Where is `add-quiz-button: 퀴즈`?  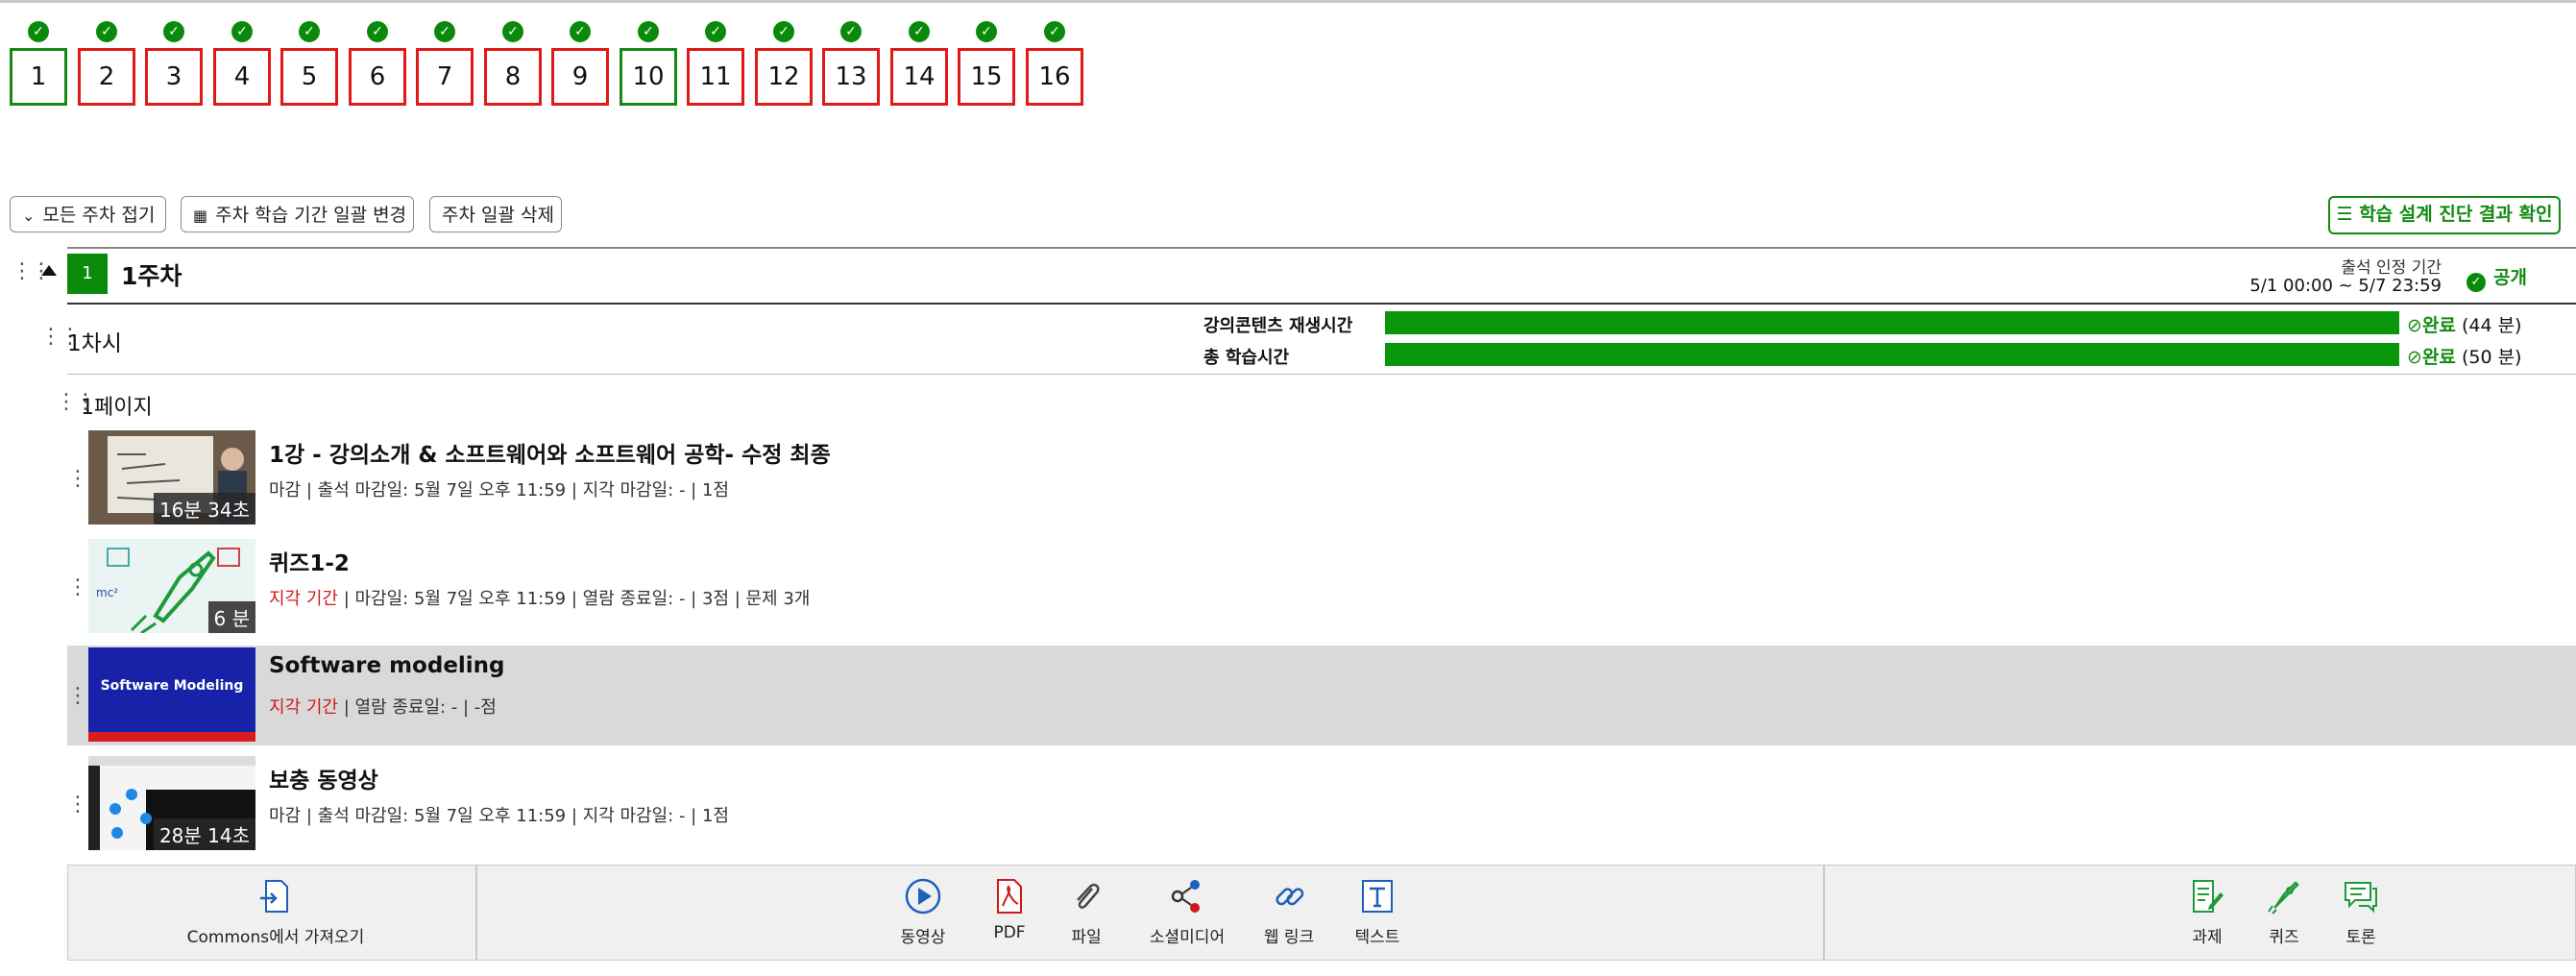 add-quiz-button: 퀴즈 is located at coordinates (2284, 912).